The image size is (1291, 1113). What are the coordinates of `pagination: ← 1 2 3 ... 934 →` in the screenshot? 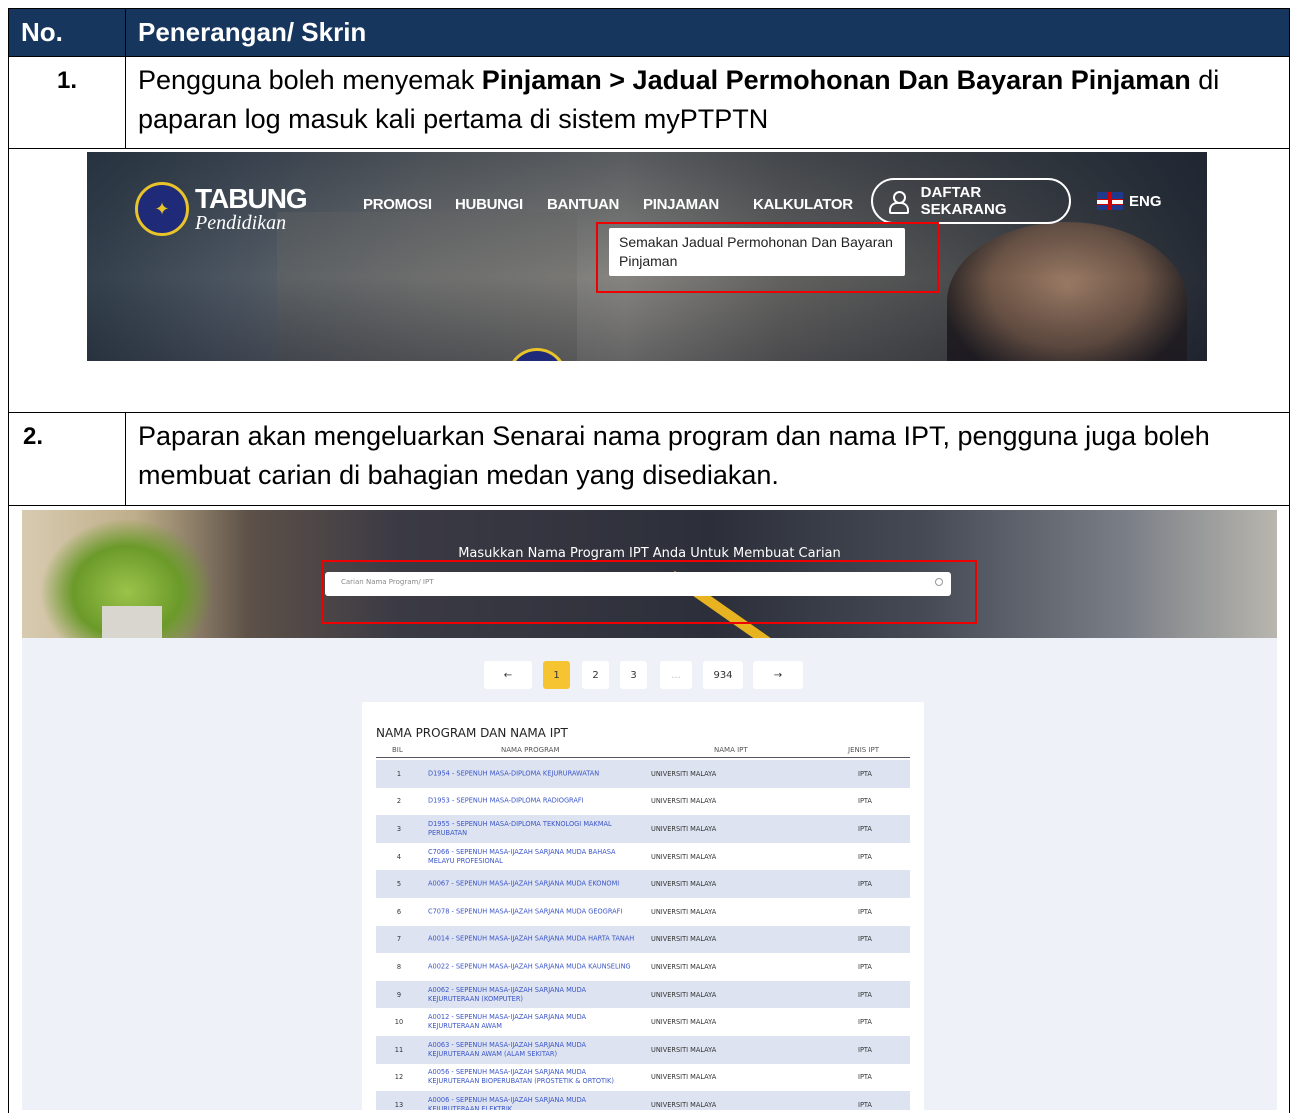 It's located at (649, 675).